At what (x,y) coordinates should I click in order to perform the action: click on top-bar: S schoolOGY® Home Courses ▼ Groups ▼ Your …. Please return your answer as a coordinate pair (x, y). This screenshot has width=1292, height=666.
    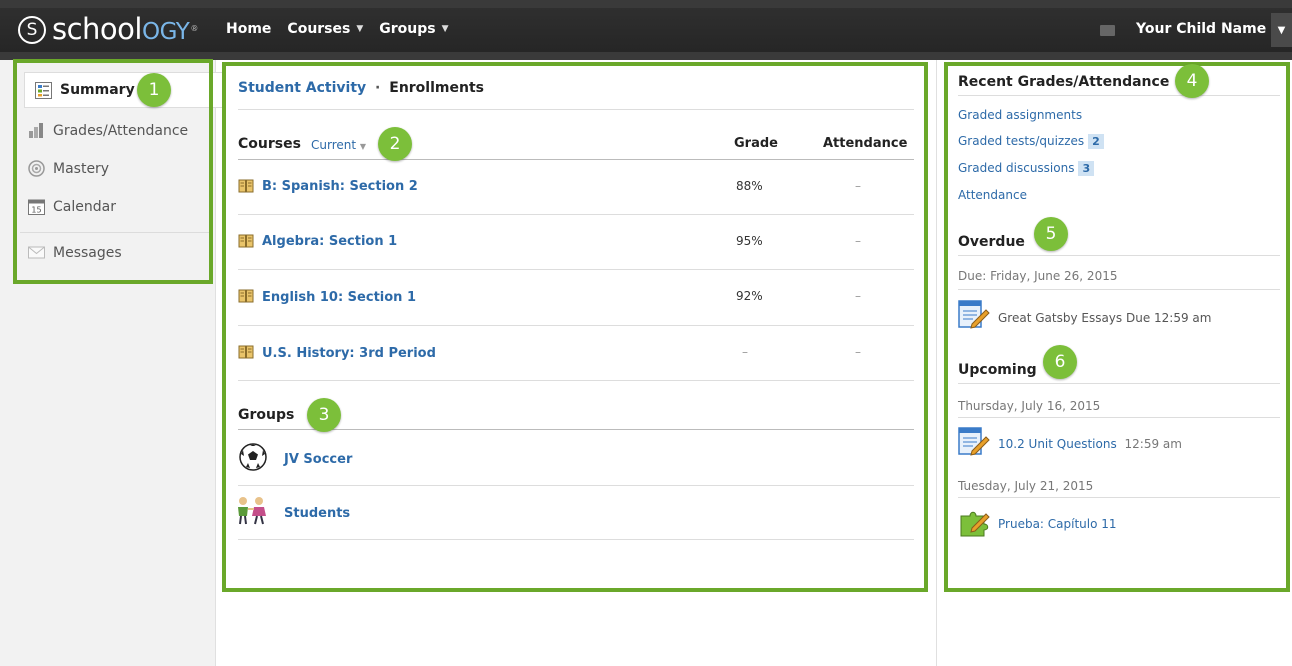
    Looking at the image, I should click on (646, 30).